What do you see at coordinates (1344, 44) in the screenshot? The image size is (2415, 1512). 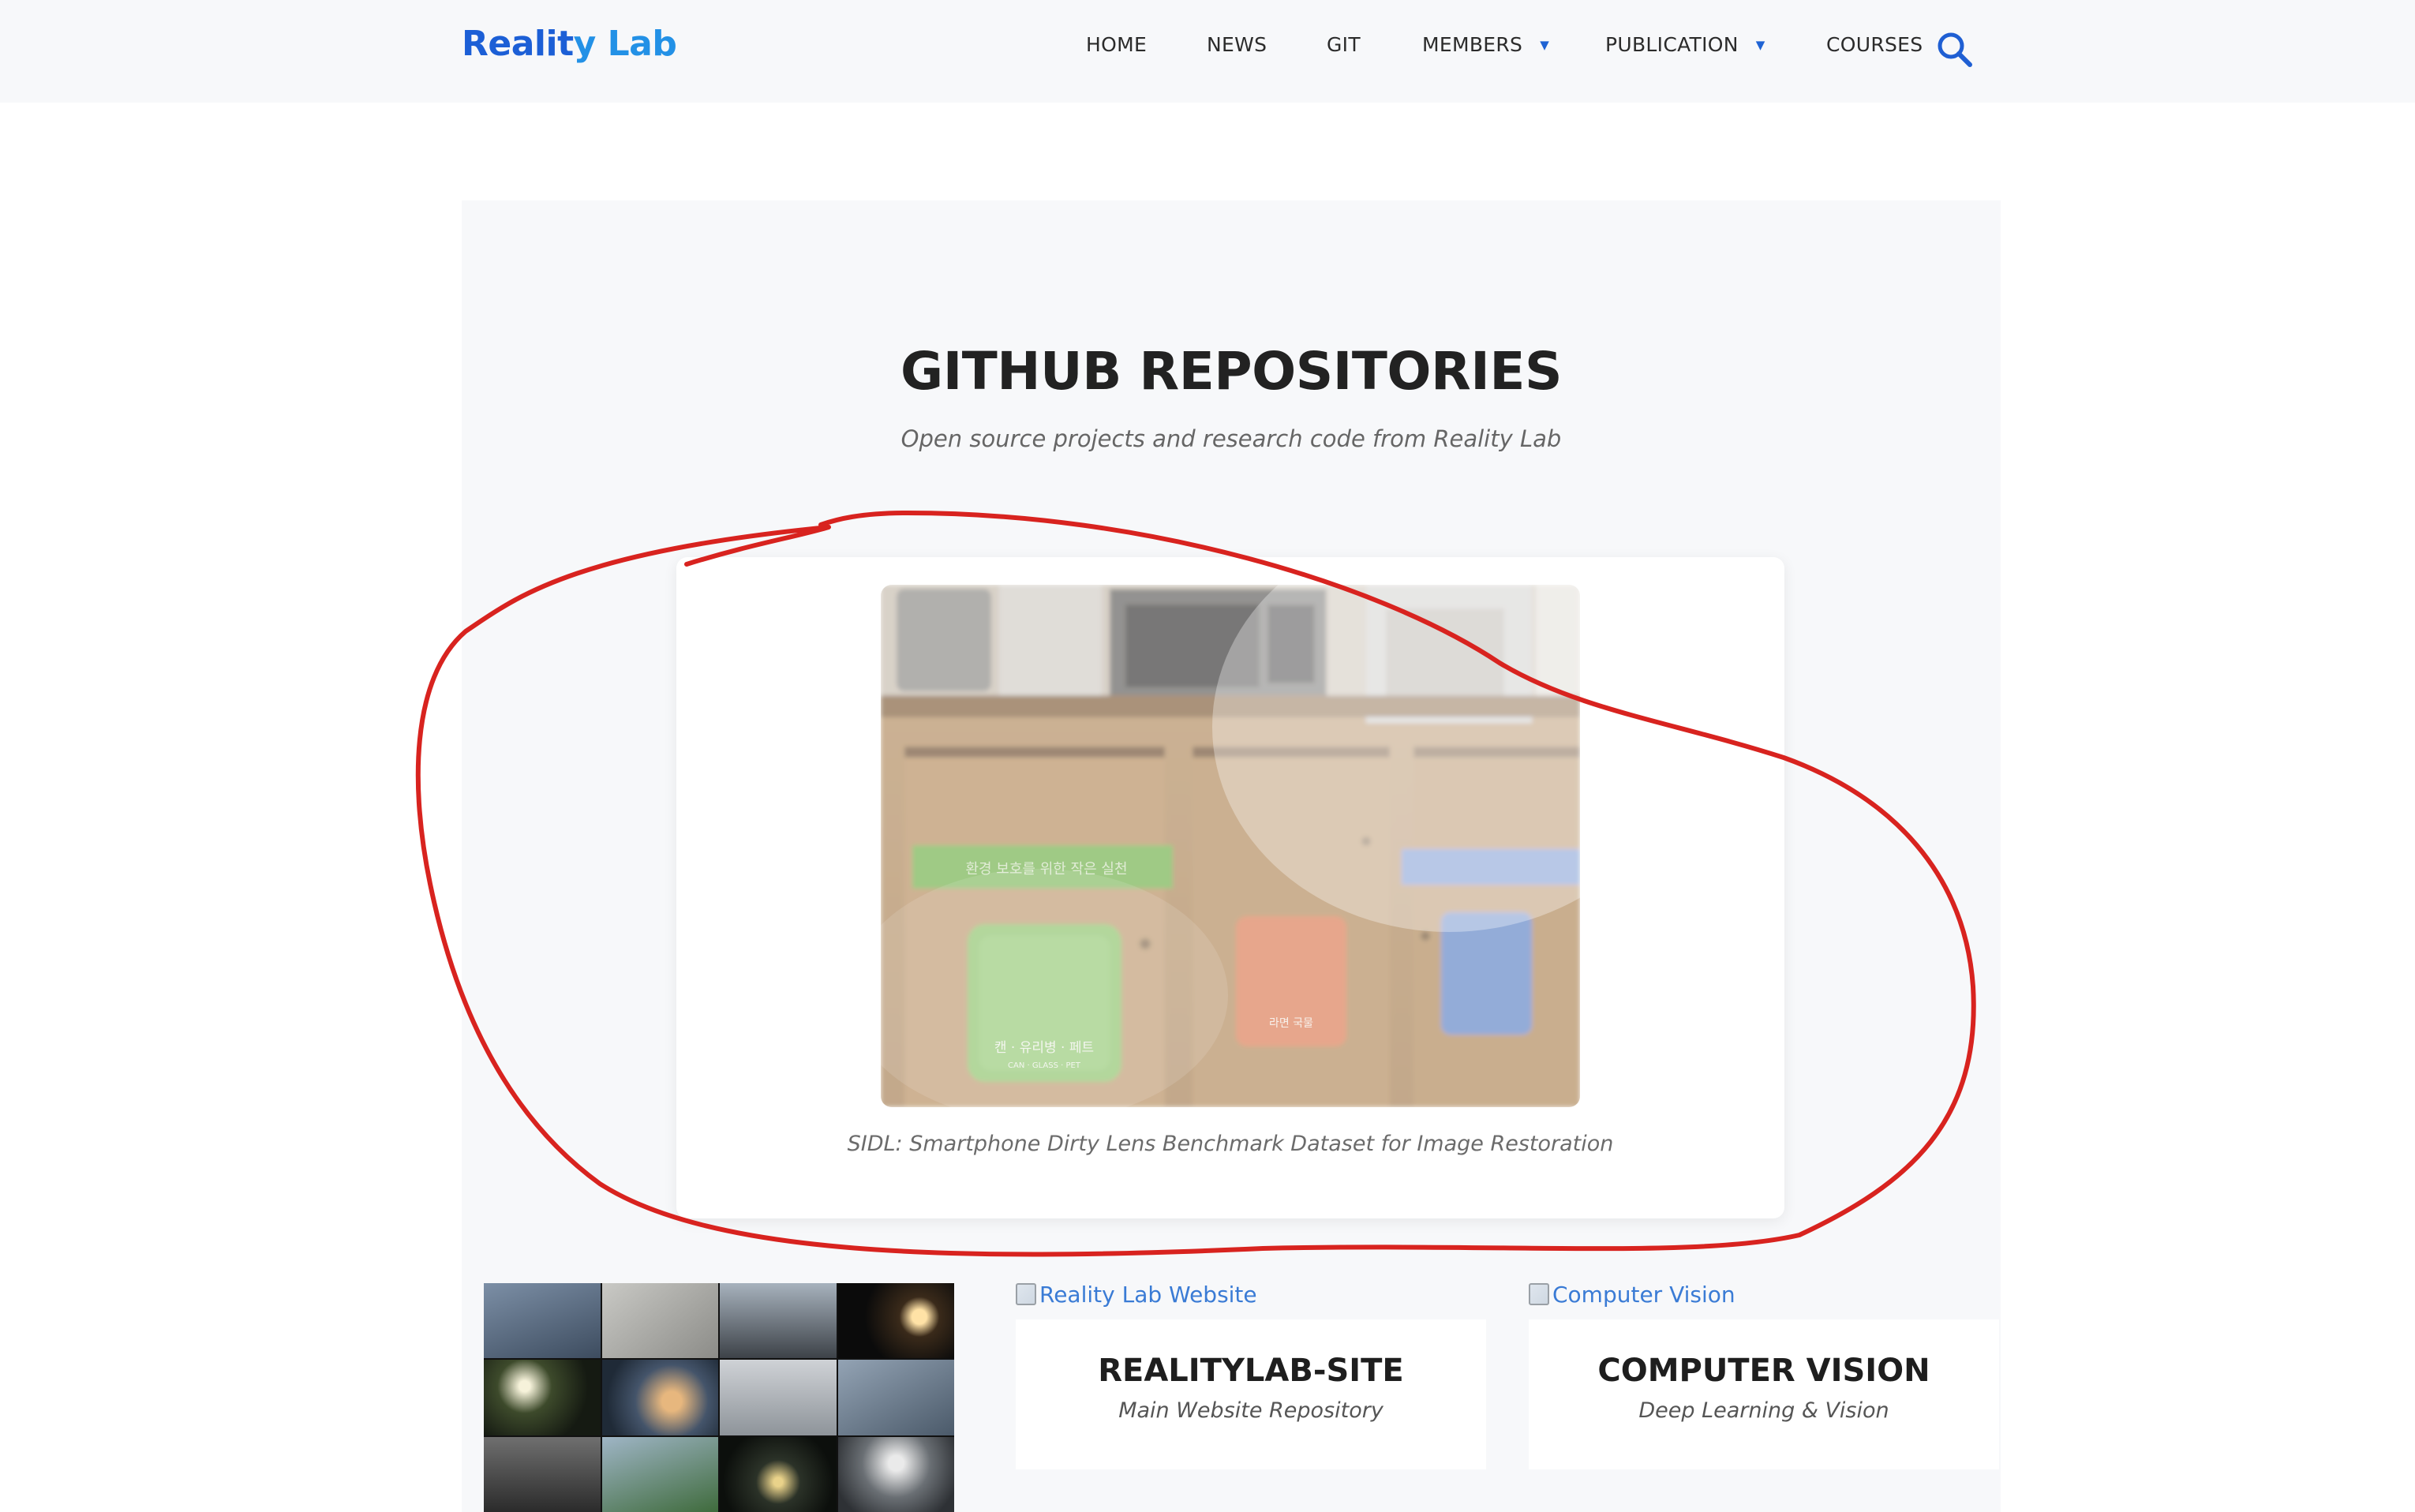 I see `nav-git: GIT` at bounding box center [1344, 44].